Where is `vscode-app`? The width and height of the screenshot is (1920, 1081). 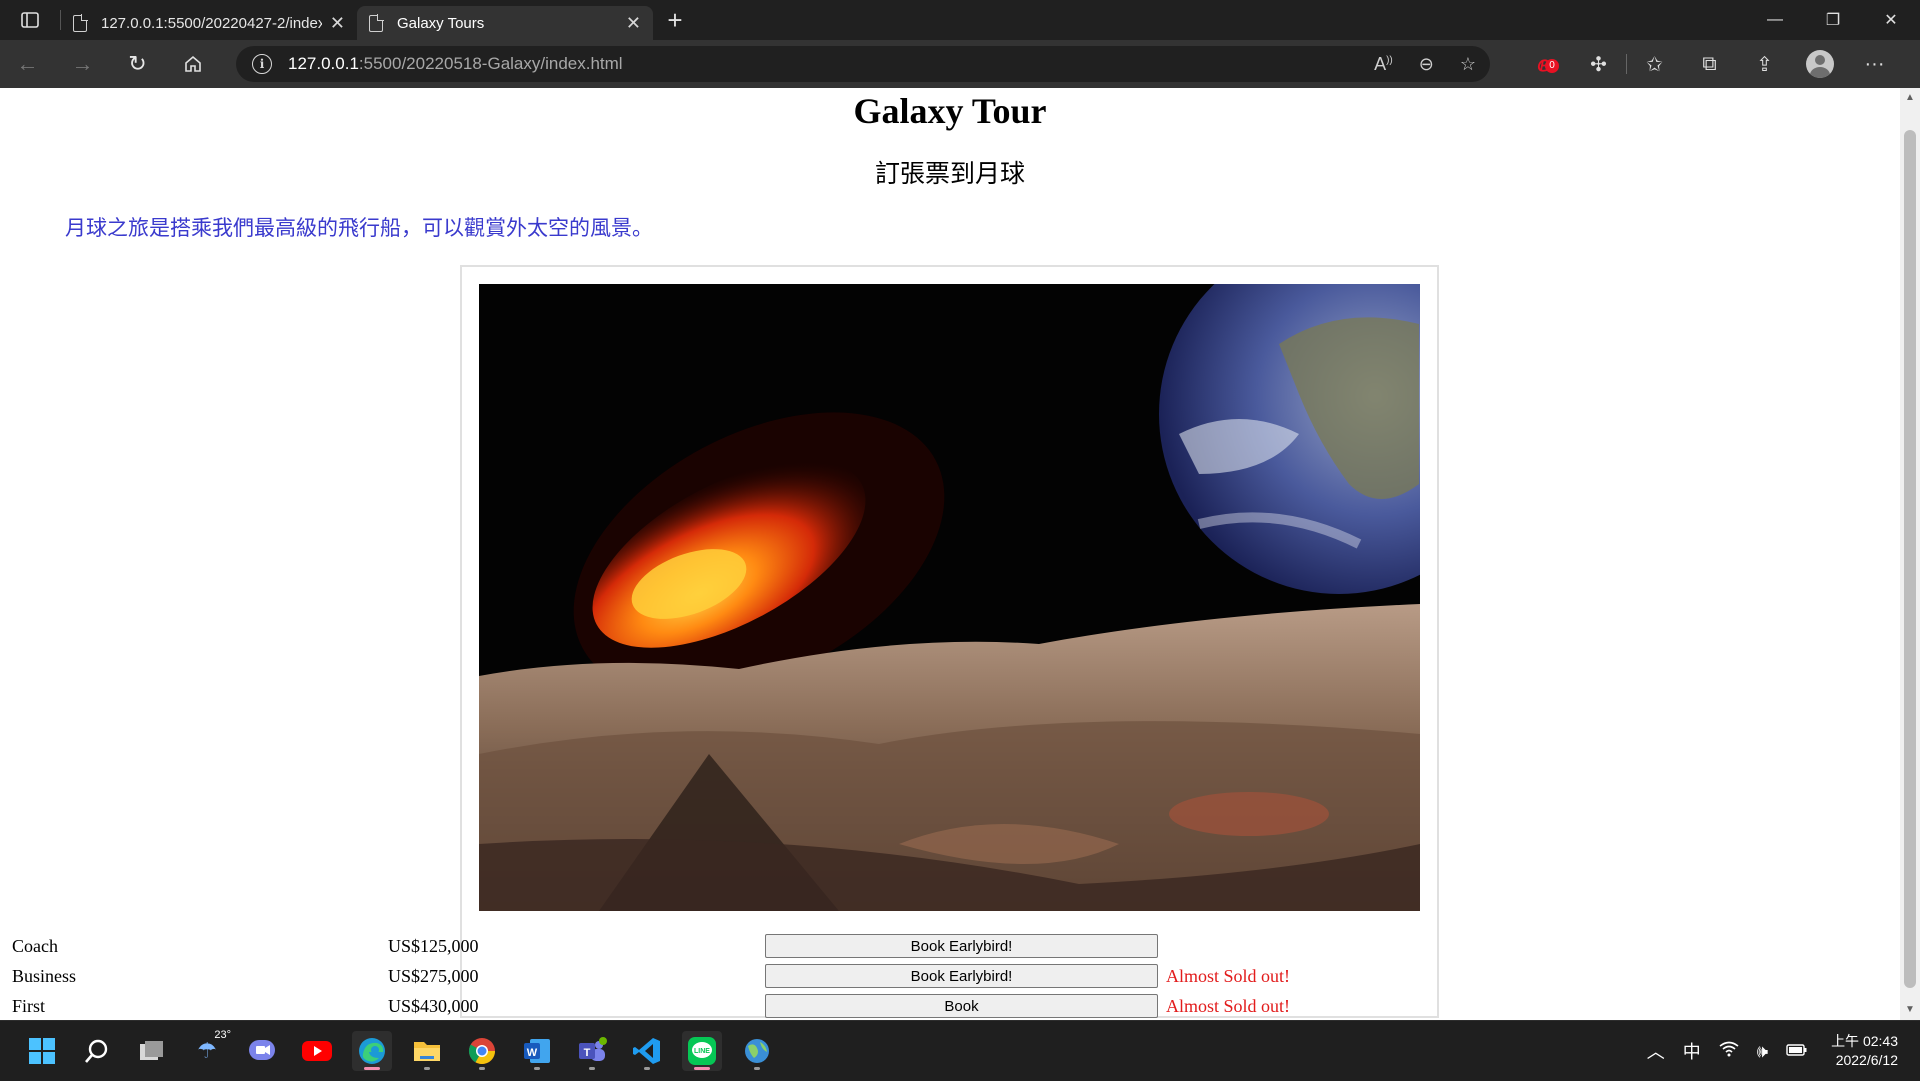
vscode-app is located at coordinates (647, 1051).